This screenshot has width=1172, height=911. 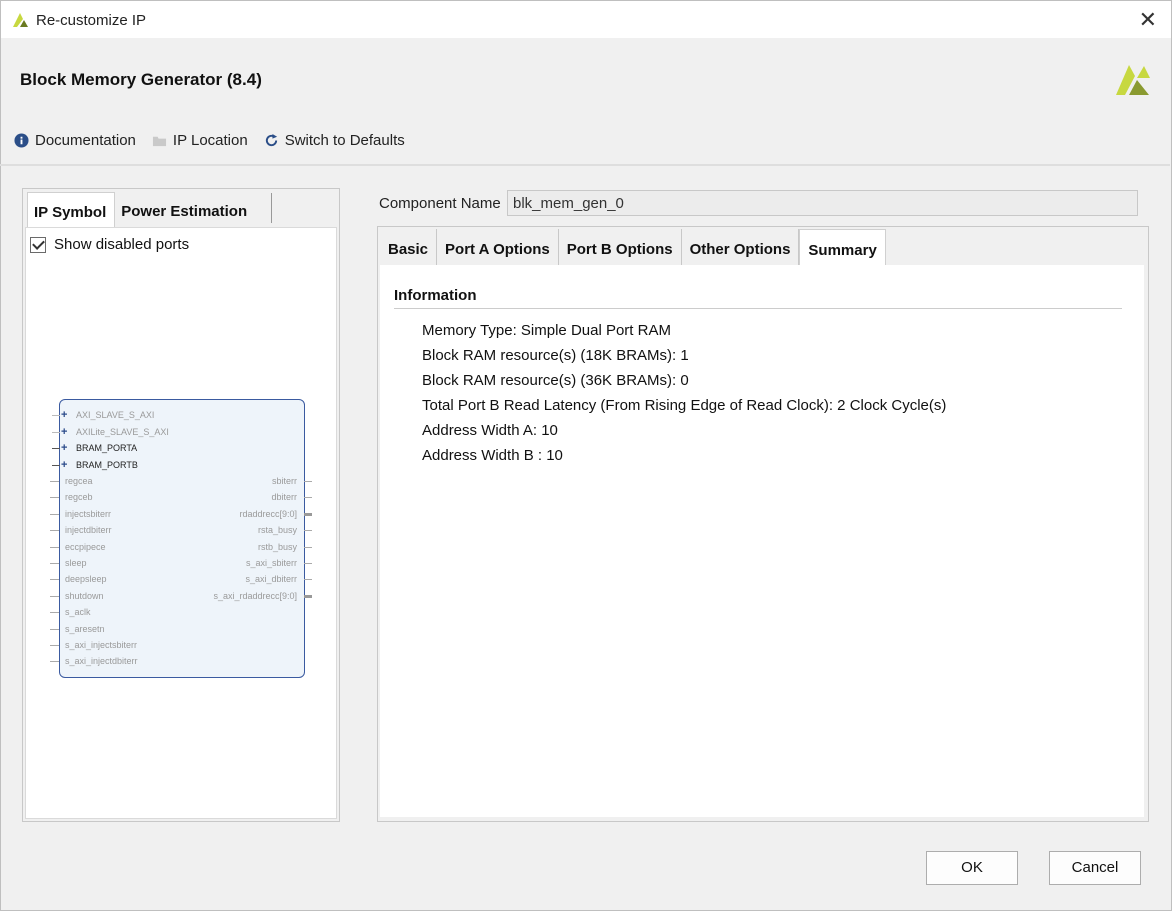 I want to click on show-disabled-ports-label: Show disabled ports, so click(x=122, y=244).